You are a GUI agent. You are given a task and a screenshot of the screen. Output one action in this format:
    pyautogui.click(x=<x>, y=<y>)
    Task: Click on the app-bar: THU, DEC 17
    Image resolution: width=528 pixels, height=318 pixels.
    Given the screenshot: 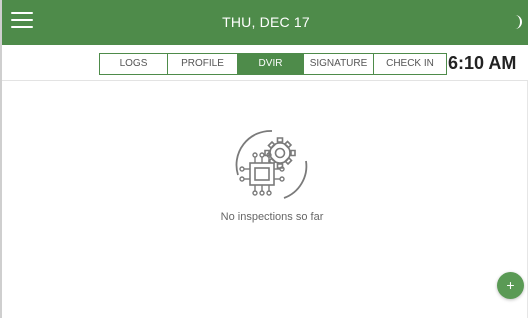 What is the action you would take?
    pyautogui.click(x=265, y=22)
    